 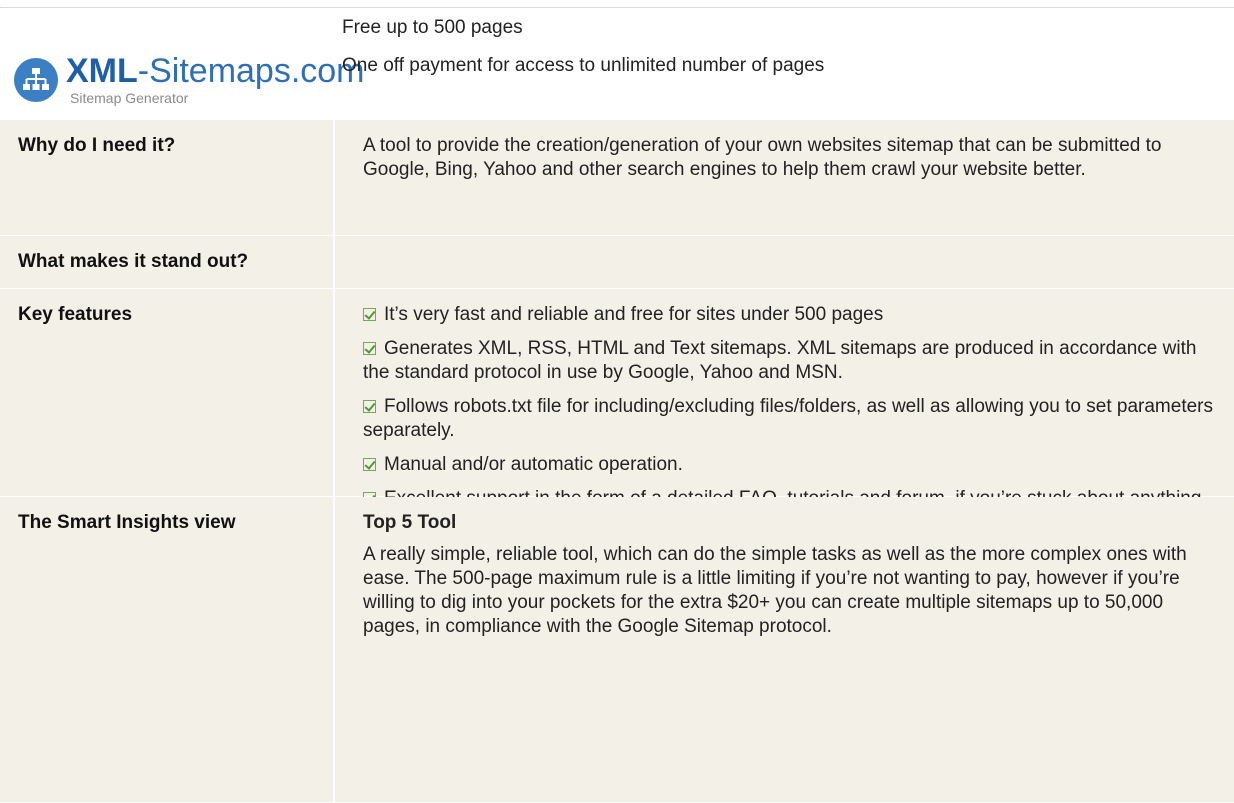 I want to click on feature-text: Manual and/or automatic operation., so click(x=533, y=464).